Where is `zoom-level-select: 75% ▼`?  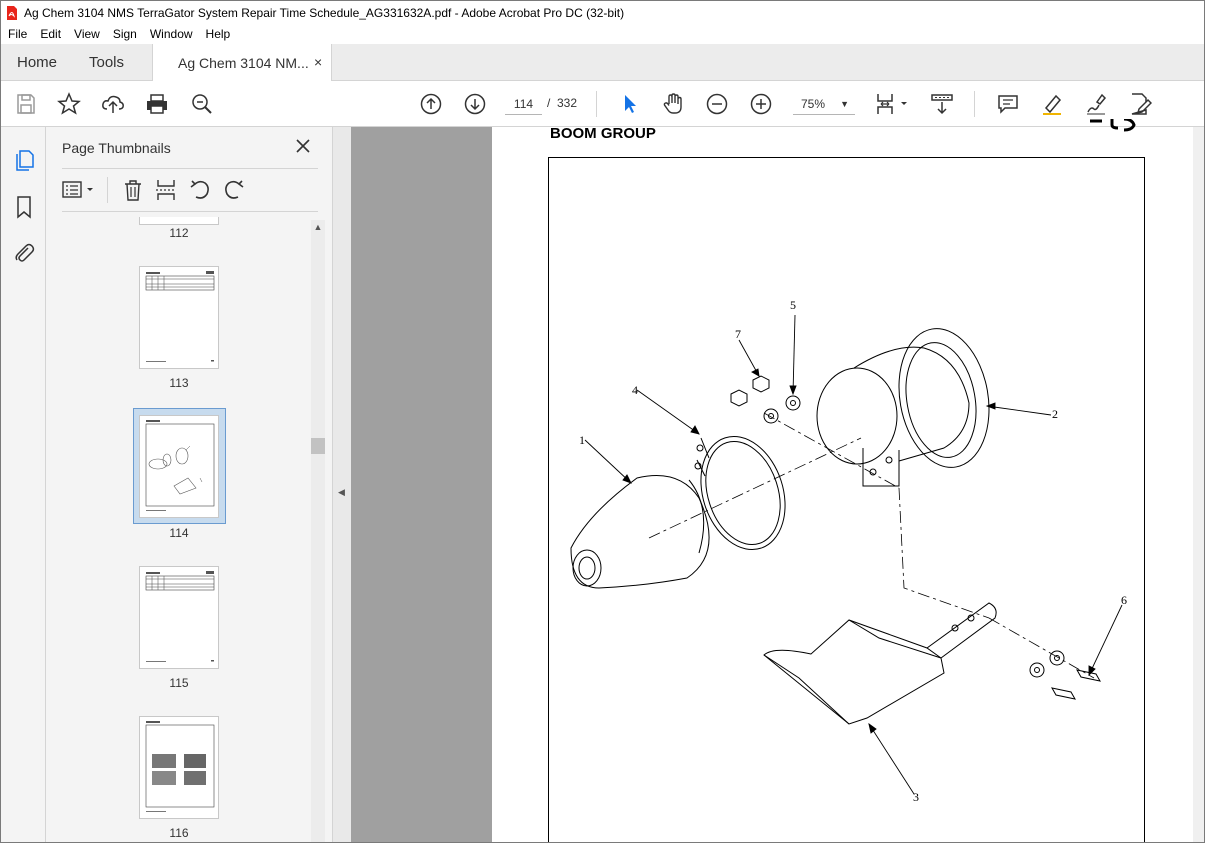
zoom-level-select: 75% ▼ is located at coordinates (824, 104).